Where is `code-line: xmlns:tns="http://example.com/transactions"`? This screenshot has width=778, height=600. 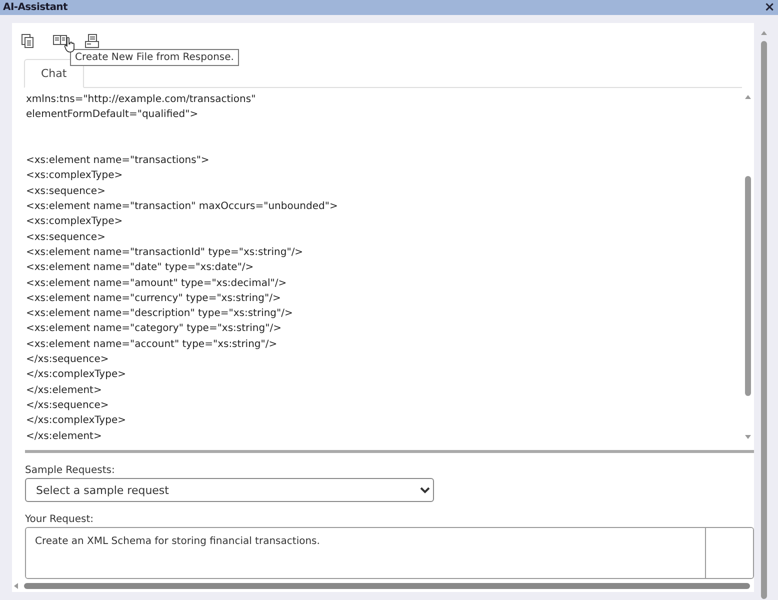 code-line: xmlns:tns="http://example.com/transactions" is located at coordinates (141, 100).